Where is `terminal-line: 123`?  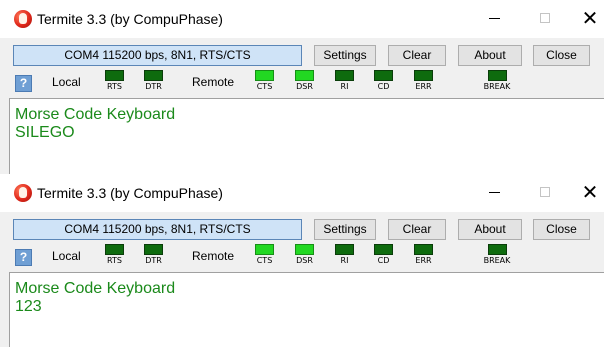
terminal-line: 123 is located at coordinates (28, 306).